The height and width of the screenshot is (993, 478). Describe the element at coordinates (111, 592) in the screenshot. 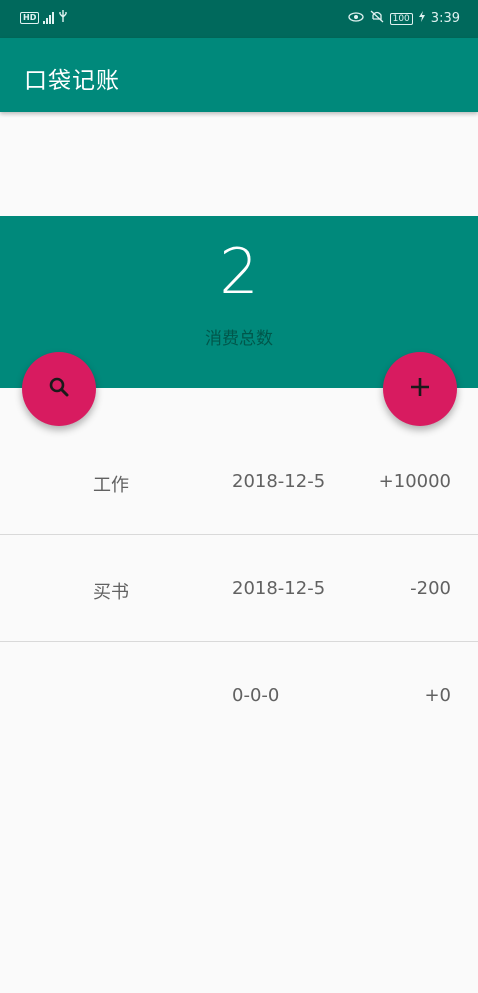

I see `record-name: 买书` at that location.